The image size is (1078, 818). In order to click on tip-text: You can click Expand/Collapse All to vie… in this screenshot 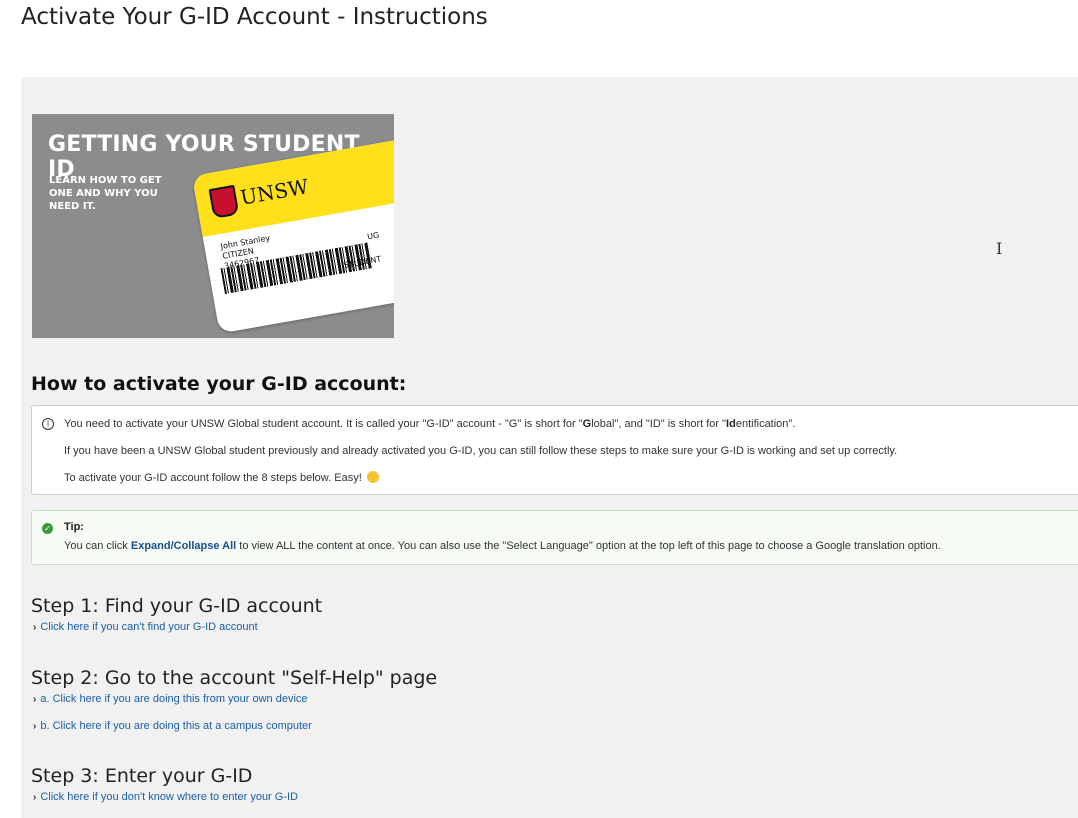, I will do `click(502, 546)`.